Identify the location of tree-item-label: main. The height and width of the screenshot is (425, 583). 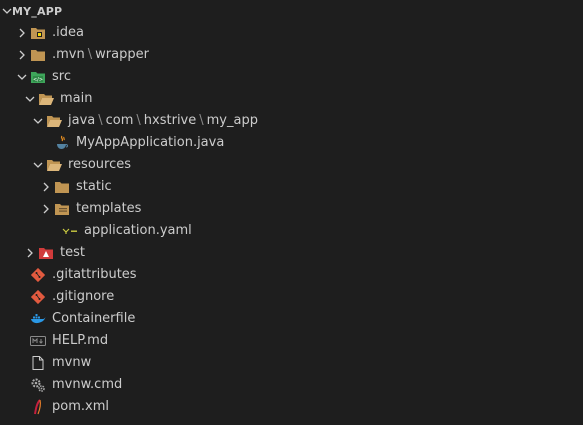
(76, 99).